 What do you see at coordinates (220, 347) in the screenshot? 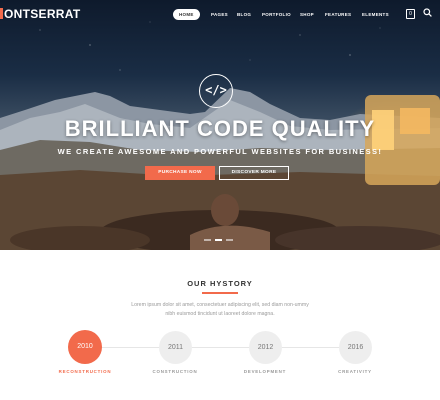
I see `timeline-line` at bounding box center [220, 347].